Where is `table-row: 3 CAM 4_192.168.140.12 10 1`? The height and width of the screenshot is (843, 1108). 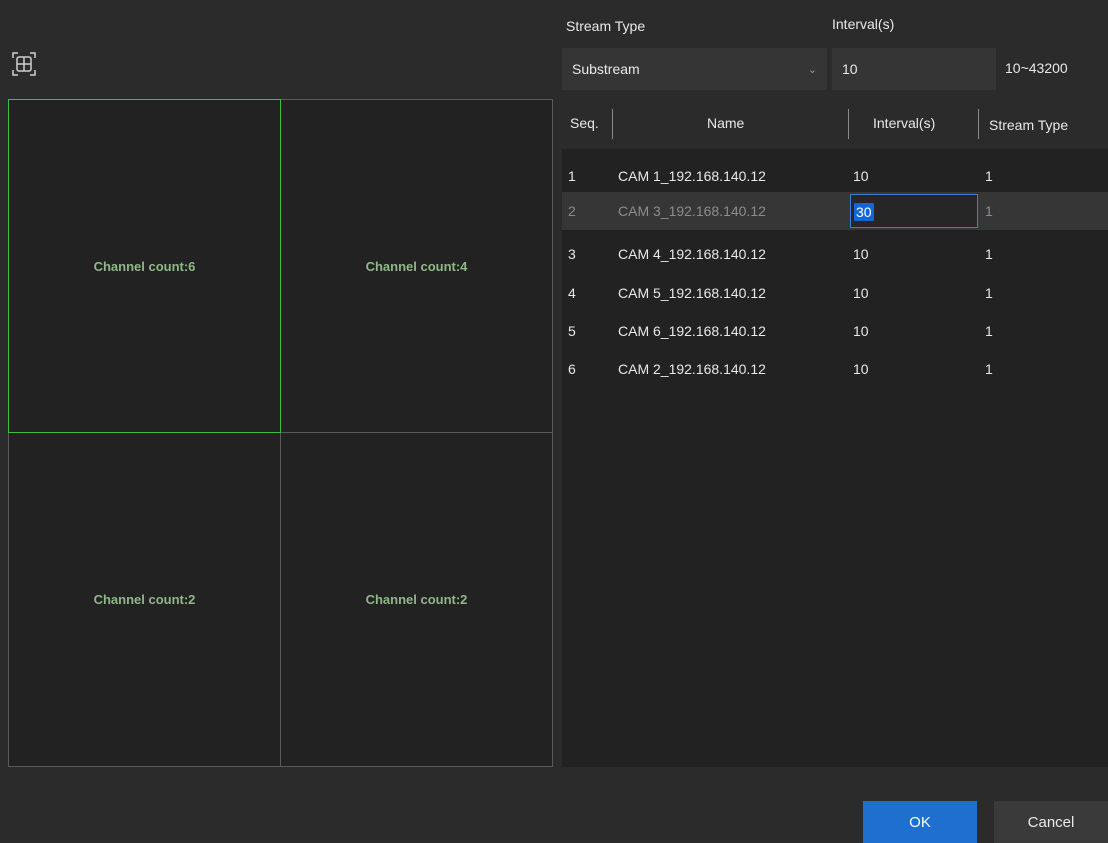 table-row: 3 CAM 4_192.168.140.12 10 1 is located at coordinates (835, 254).